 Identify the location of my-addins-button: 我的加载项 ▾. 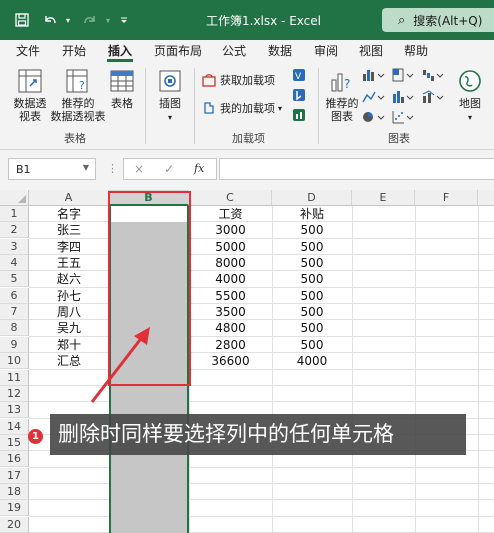
(242, 108).